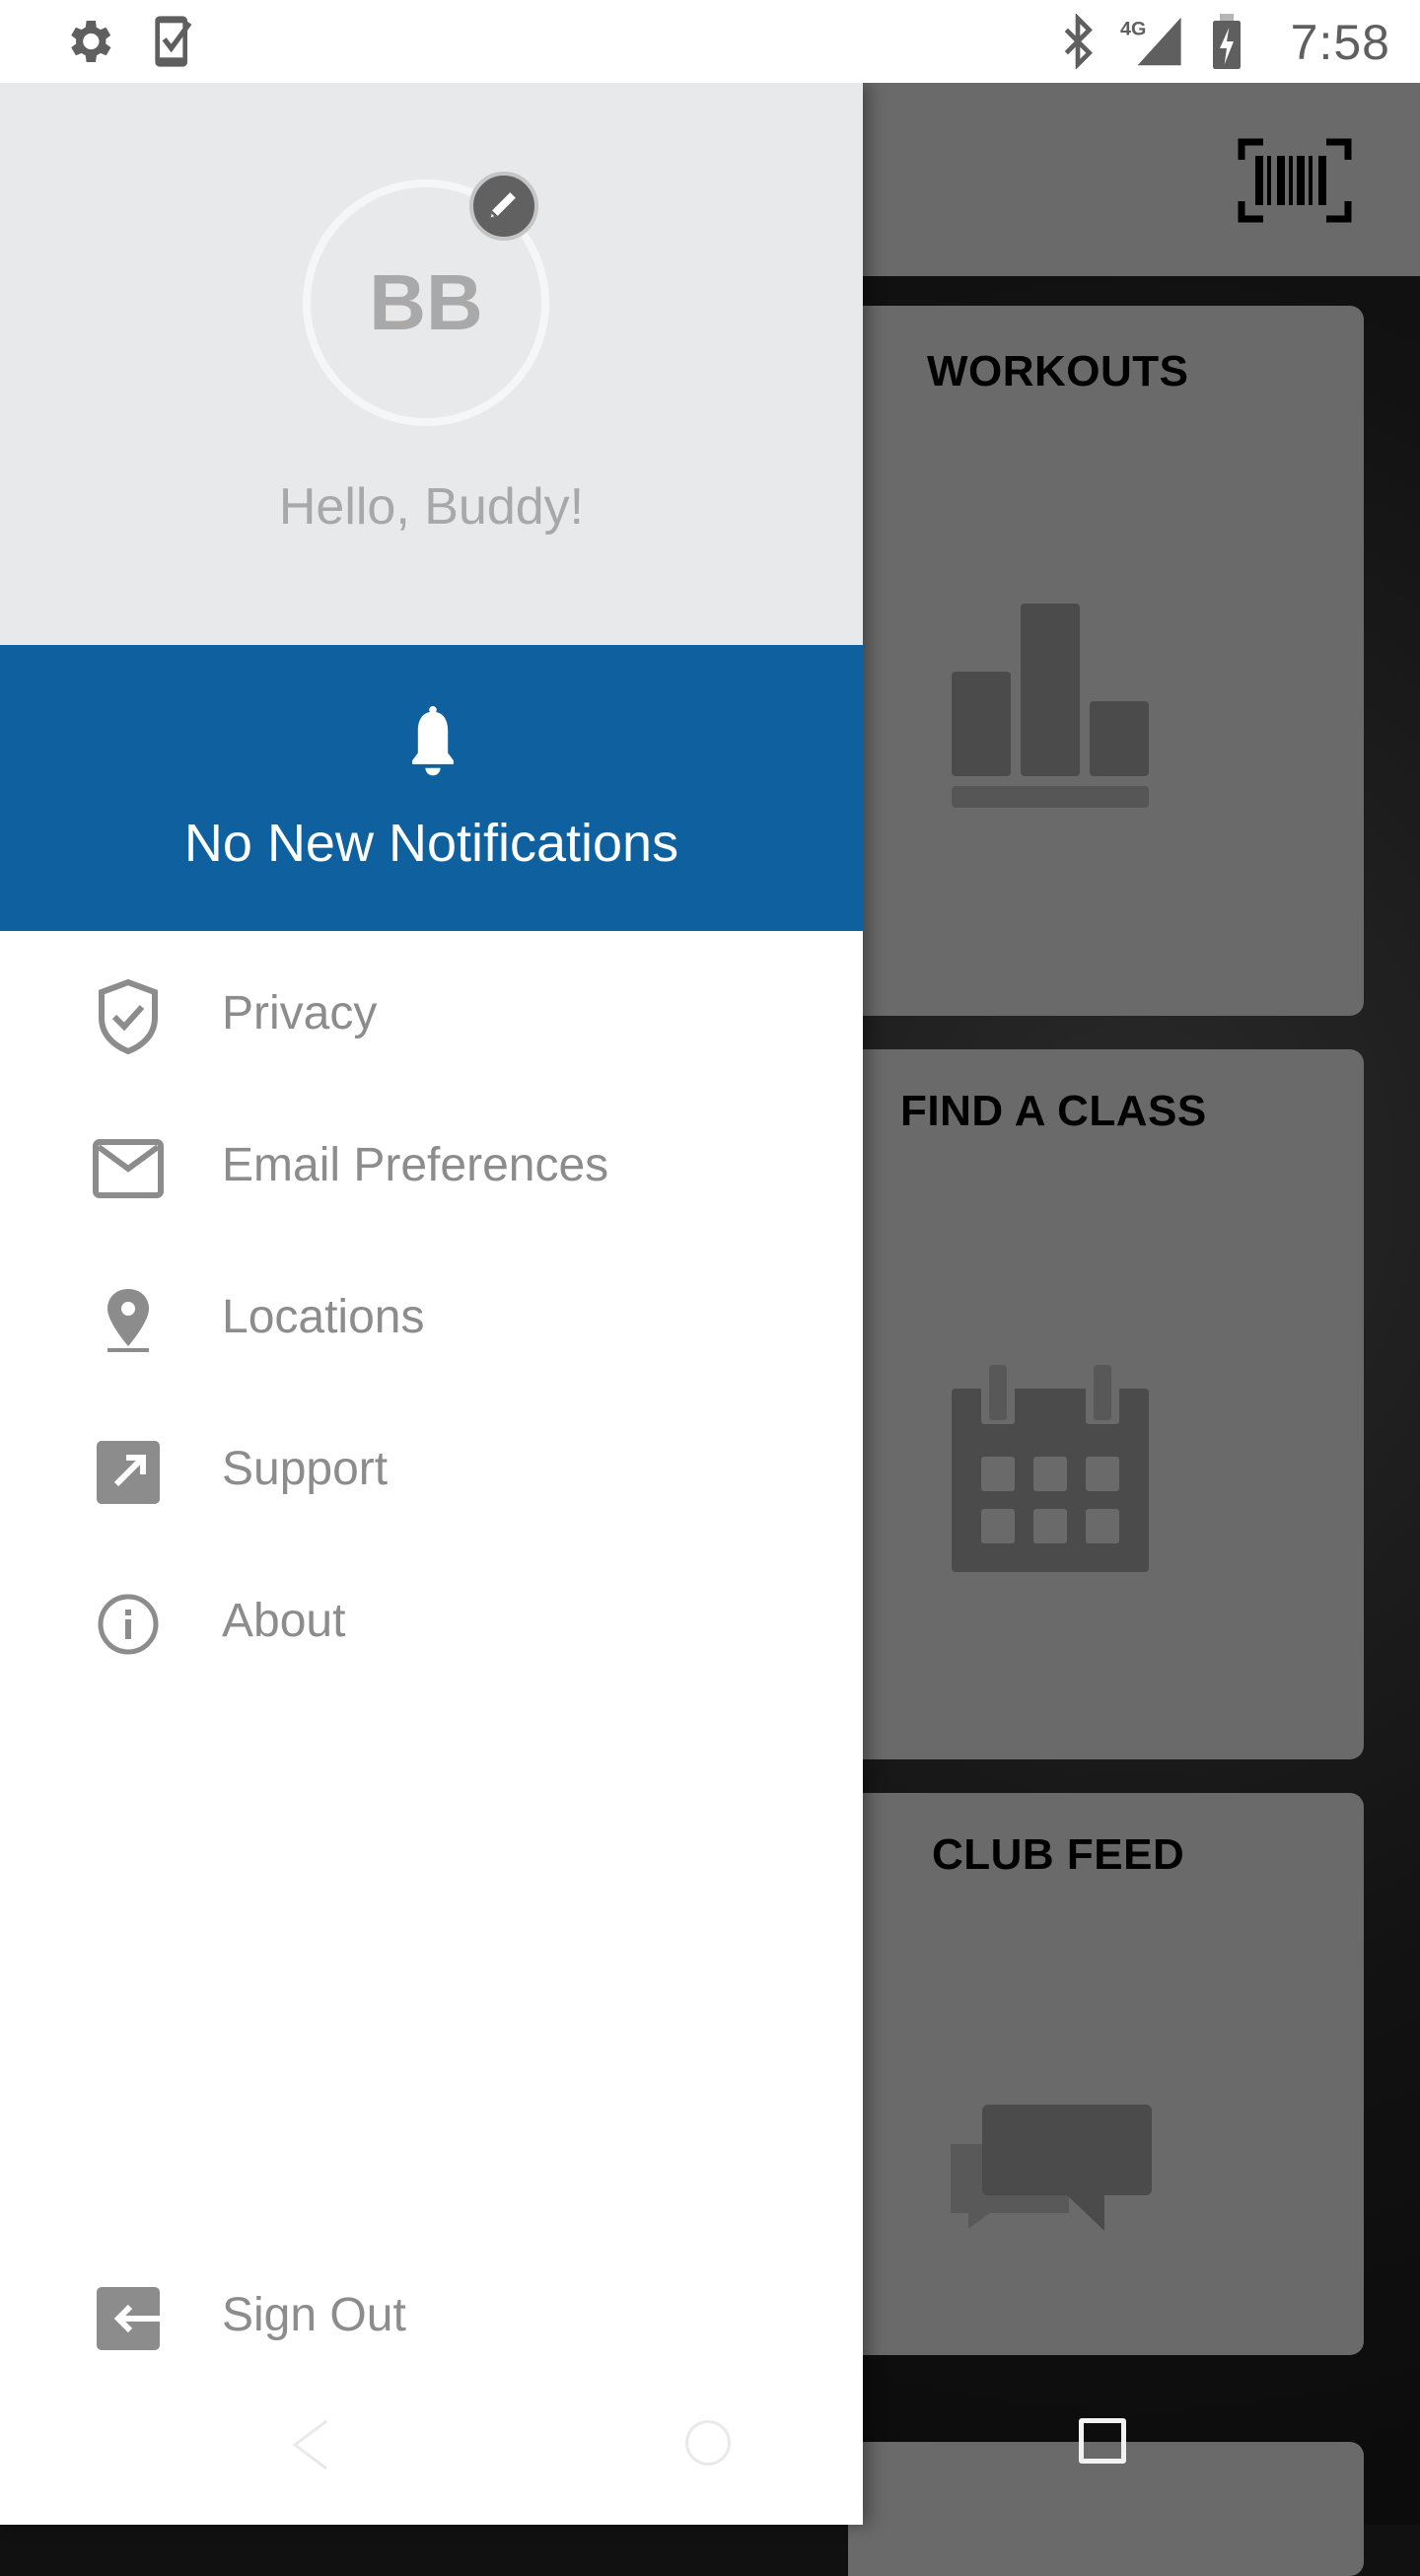 This screenshot has height=2576, width=1420. I want to click on network-label: 4G, so click(1133, 28).